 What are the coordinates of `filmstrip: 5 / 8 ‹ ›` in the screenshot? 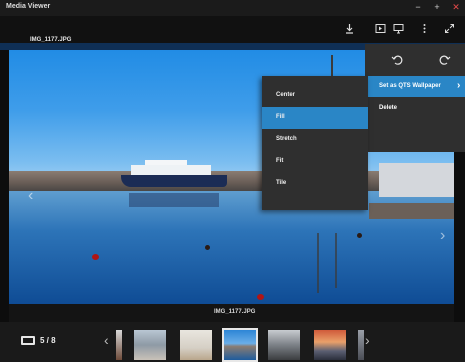 It's located at (232, 342).